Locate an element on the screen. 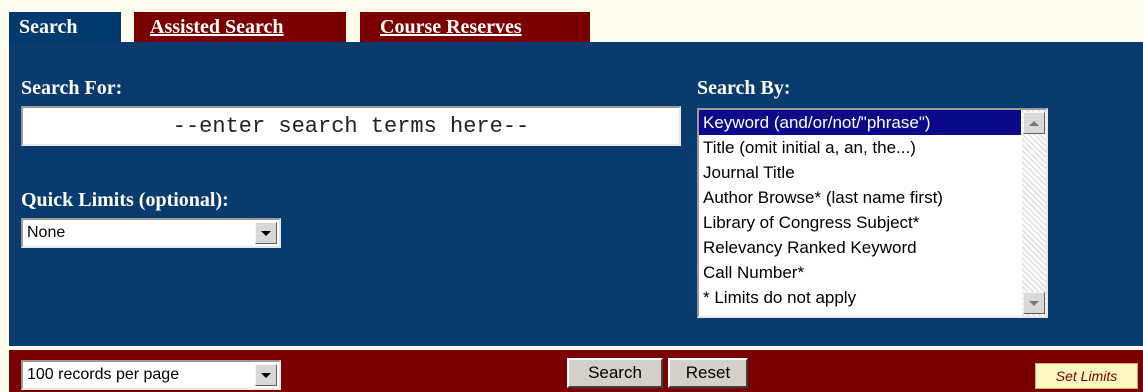 Image resolution: width=1143 pixels, height=392 pixels. tab-course-reserves: Course Reserves is located at coordinates (475, 27).